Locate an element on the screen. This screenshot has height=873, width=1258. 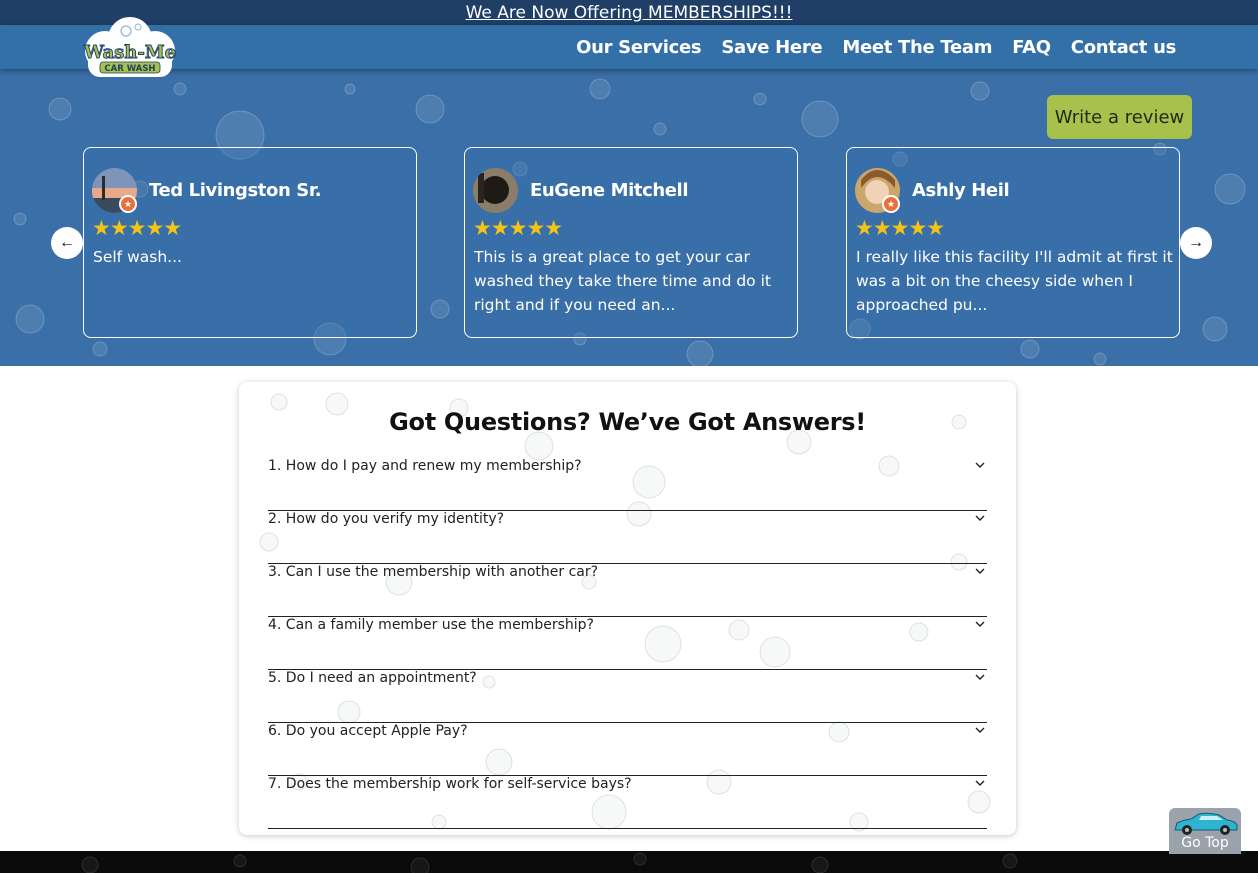
go-top-button: Go Top is located at coordinates (1205, 831).